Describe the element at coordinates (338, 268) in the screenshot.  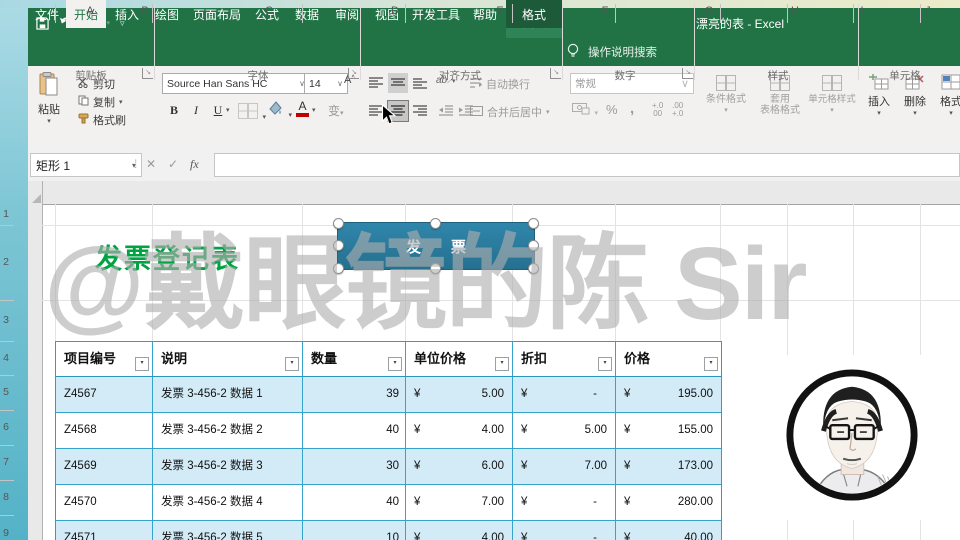
I see `shape-handle-sw` at that location.